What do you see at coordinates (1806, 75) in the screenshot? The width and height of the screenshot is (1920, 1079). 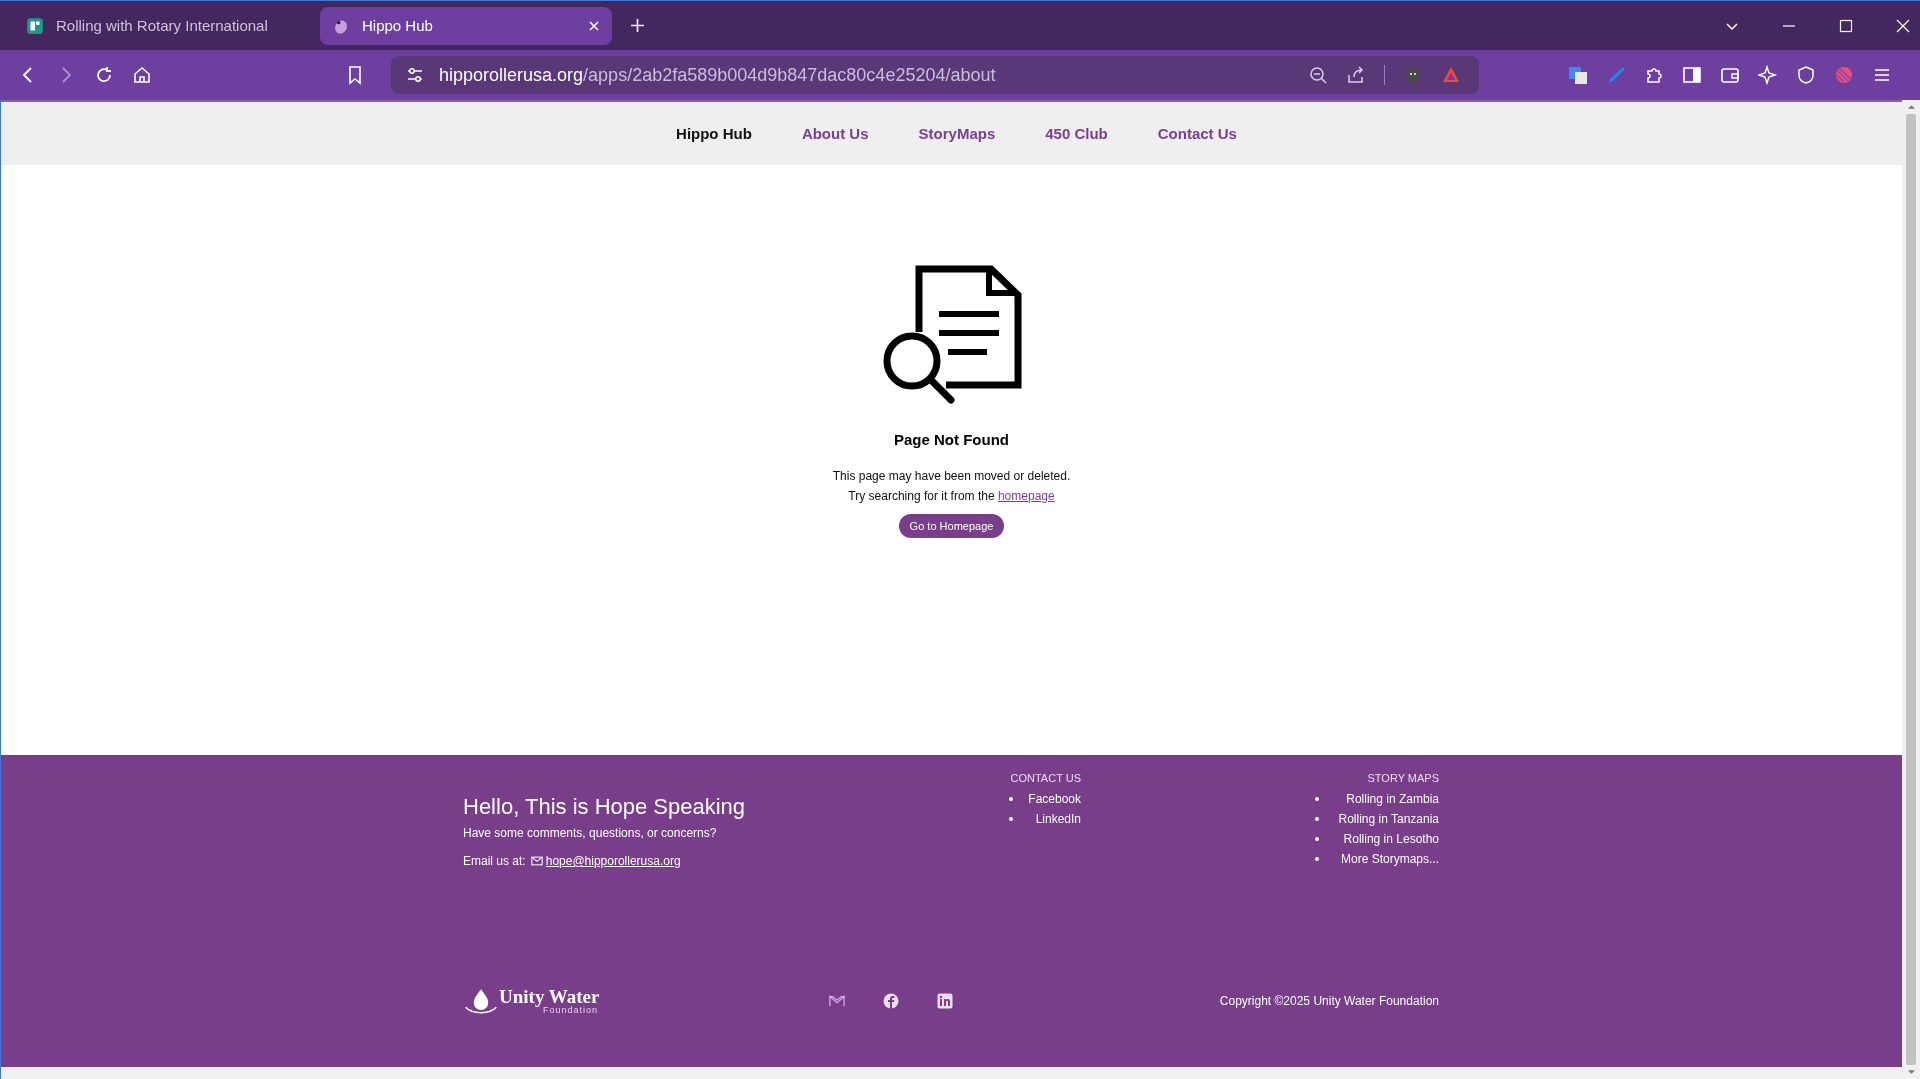 I see `shield-icon` at bounding box center [1806, 75].